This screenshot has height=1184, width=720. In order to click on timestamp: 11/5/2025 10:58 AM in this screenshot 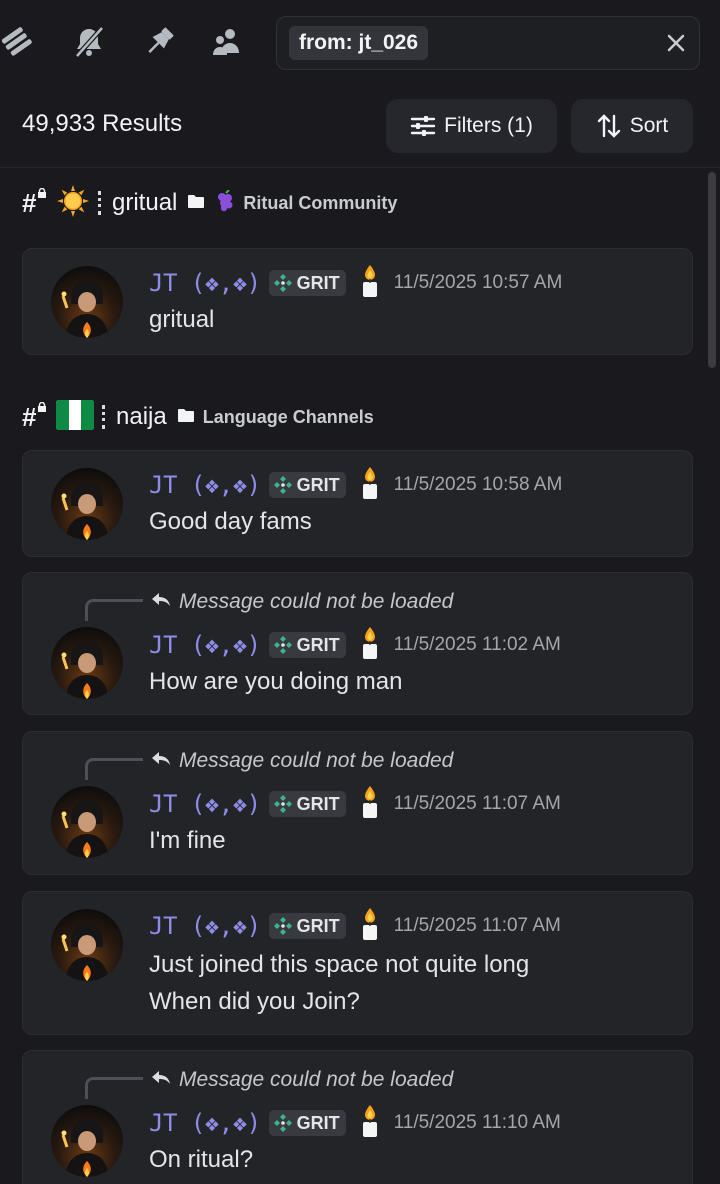, I will do `click(478, 484)`.